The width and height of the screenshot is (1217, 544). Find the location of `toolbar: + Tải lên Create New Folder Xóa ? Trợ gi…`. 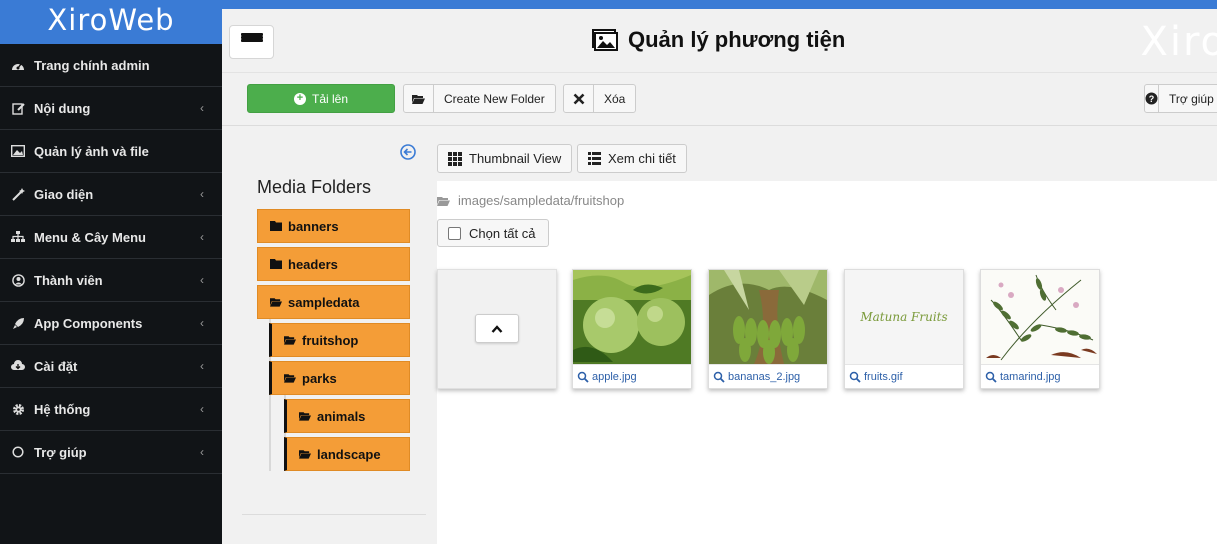

toolbar: + Tải lên Create New Folder Xóa ? Trợ gi… is located at coordinates (719, 99).